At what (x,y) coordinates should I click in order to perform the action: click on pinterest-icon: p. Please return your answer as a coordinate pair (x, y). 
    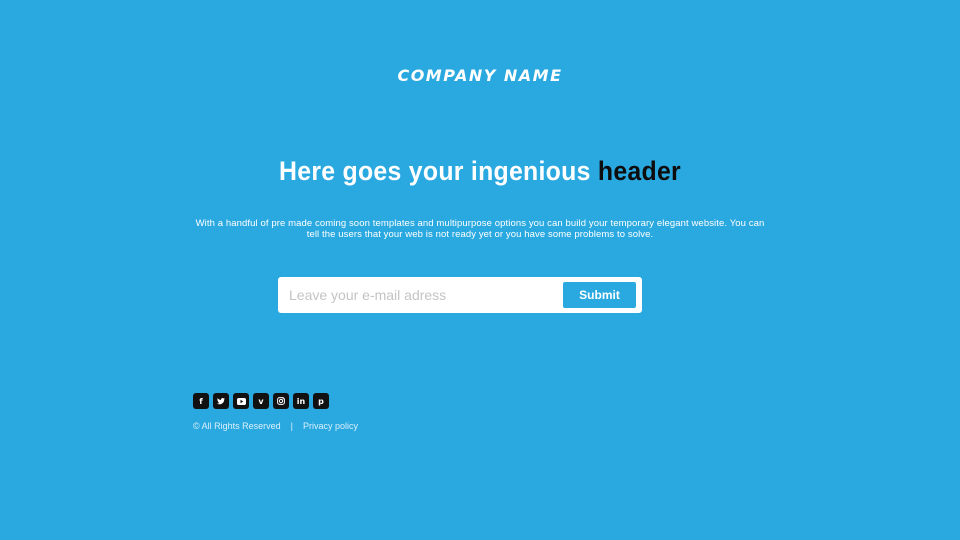
    Looking at the image, I should click on (321, 401).